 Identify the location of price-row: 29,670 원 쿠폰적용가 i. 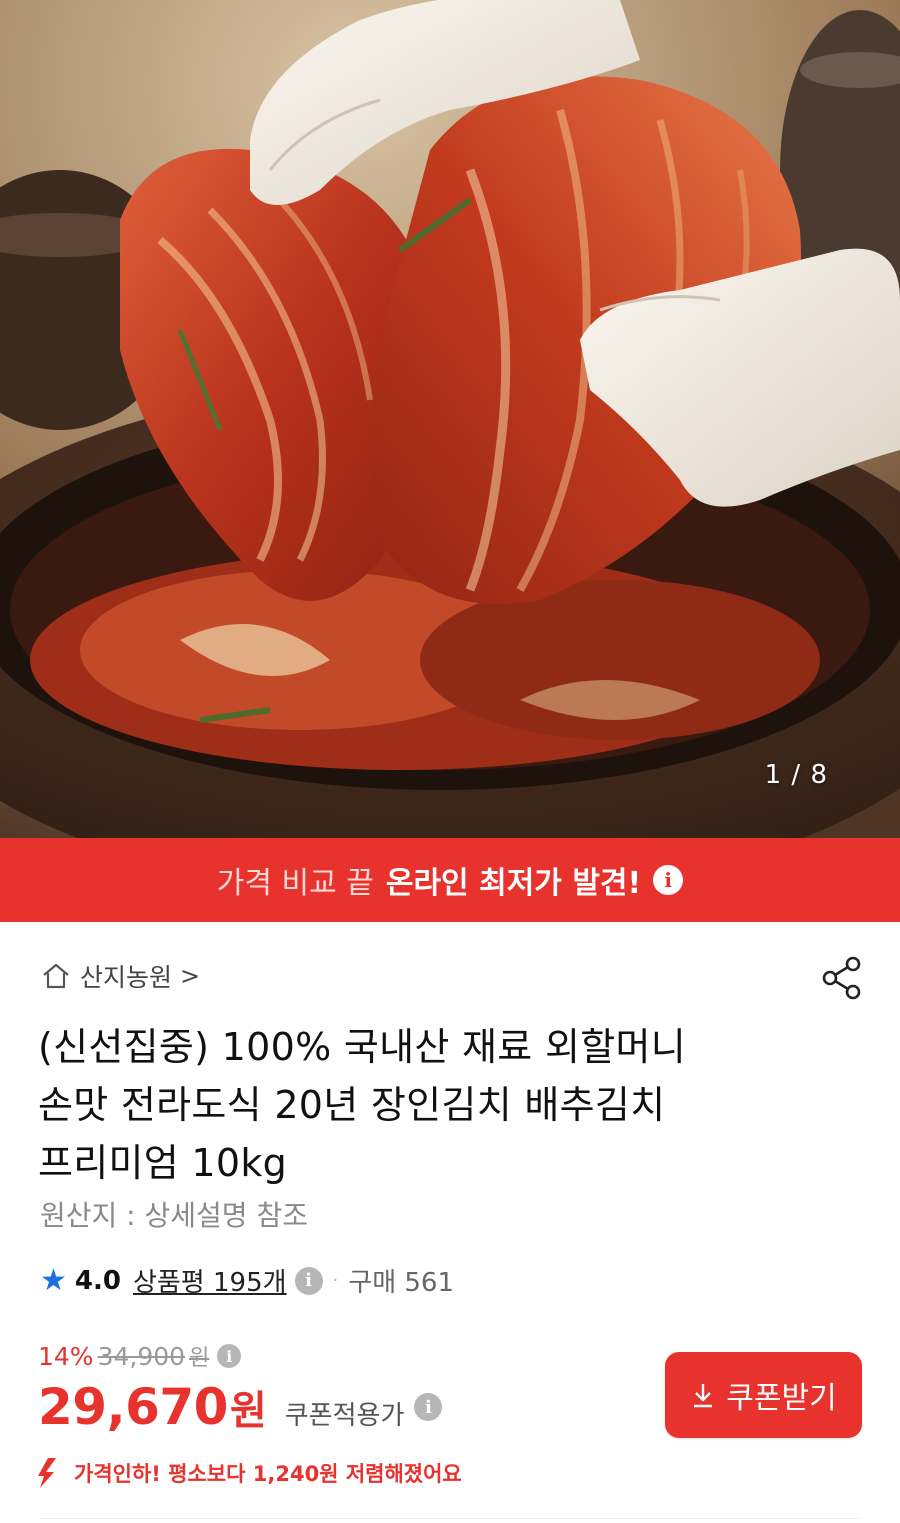
(240, 1407).